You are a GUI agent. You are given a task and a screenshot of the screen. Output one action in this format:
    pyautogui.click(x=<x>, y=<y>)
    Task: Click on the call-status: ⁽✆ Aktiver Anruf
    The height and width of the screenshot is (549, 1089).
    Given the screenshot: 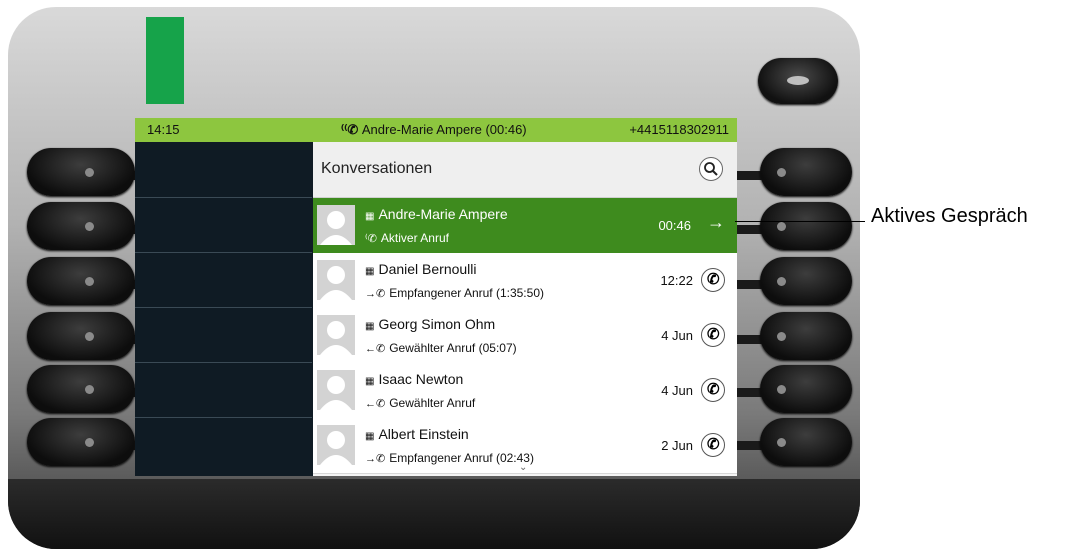 What is the action you would take?
    pyautogui.click(x=407, y=238)
    